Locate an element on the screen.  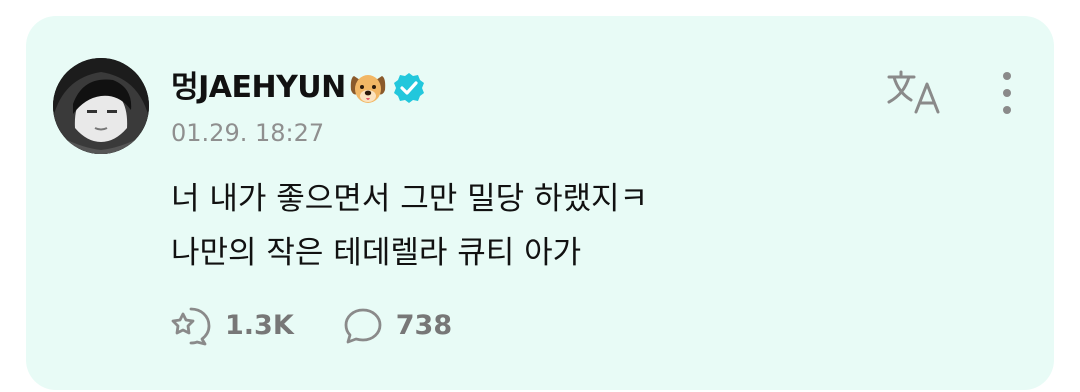
more-vertical-icon is located at coordinates (1007, 93).